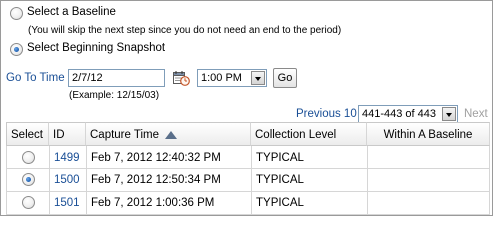 This screenshot has width=493, height=240. I want to click on capture-time-cell: Feb 7, 2012 12:50:34 PM, so click(156, 180).